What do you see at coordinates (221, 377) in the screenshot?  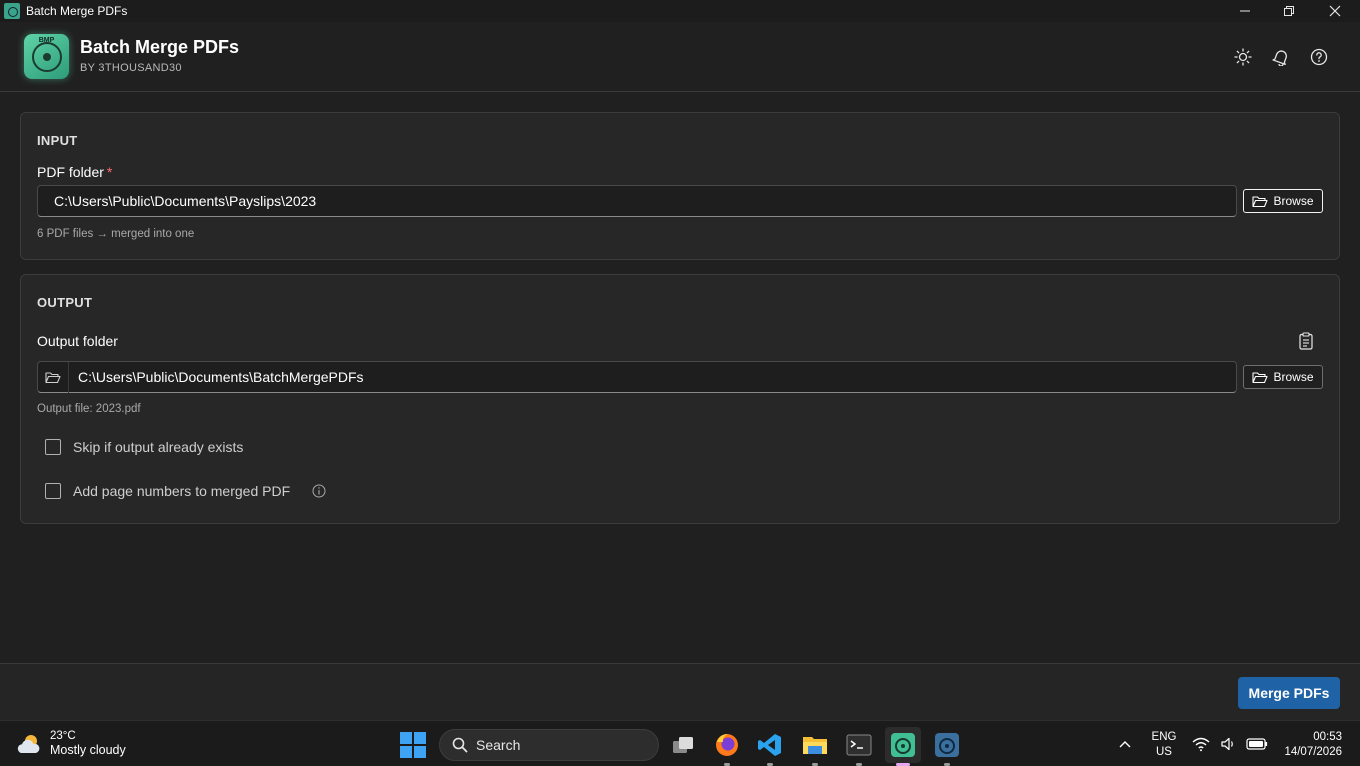 I see `output-folder-value: C:\Users\Public\Documents\BatchMergePDFs` at bounding box center [221, 377].